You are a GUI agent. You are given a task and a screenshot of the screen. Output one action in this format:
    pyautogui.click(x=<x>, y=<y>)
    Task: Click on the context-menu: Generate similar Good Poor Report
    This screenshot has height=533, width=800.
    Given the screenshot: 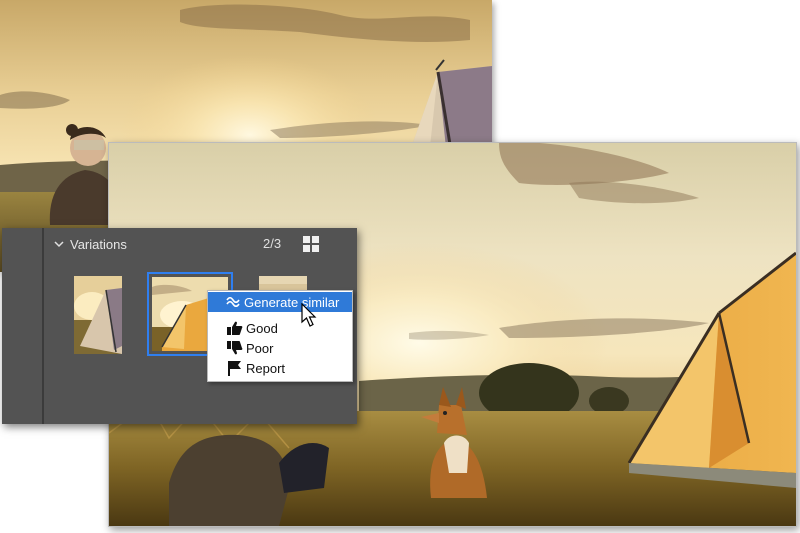 What is the action you would take?
    pyautogui.click(x=280, y=336)
    